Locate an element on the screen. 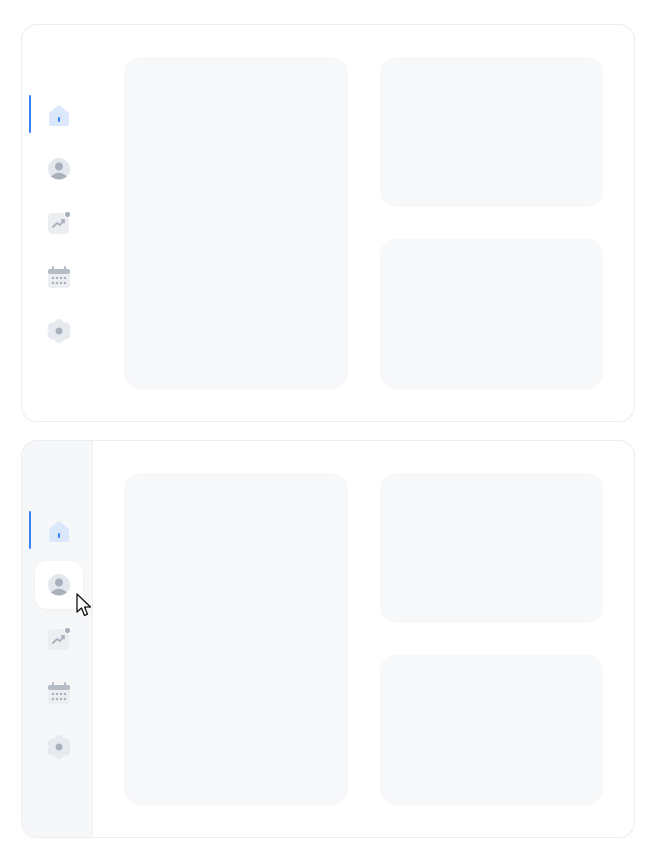 Image resolution: width=654 pixels, height=857 pixels. sidebar-item-profile is located at coordinates (59, 169).